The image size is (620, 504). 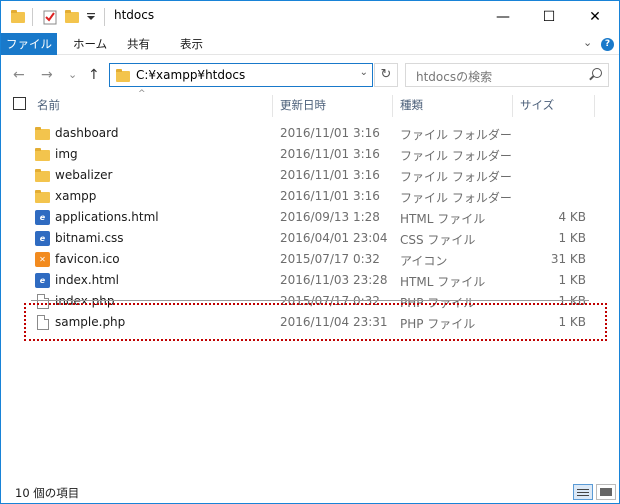 What do you see at coordinates (91, 19) in the screenshot?
I see `customize-toolbar-icon` at bounding box center [91, 19].